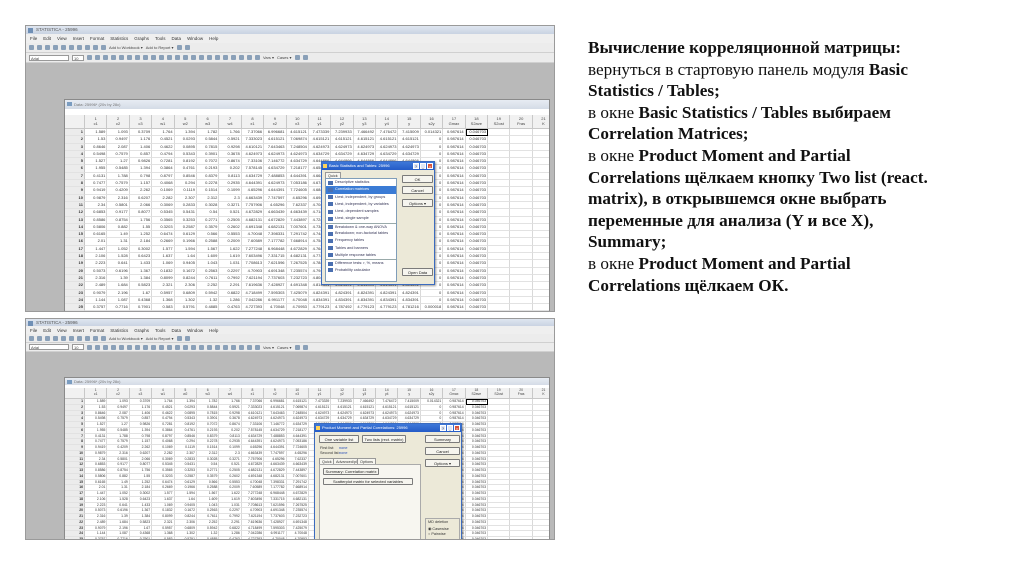 The image size is (1024, 574). Describe the element at coordinates (253, 278) in the screenshot. I see `grid-cell: 7.621194` at that location.